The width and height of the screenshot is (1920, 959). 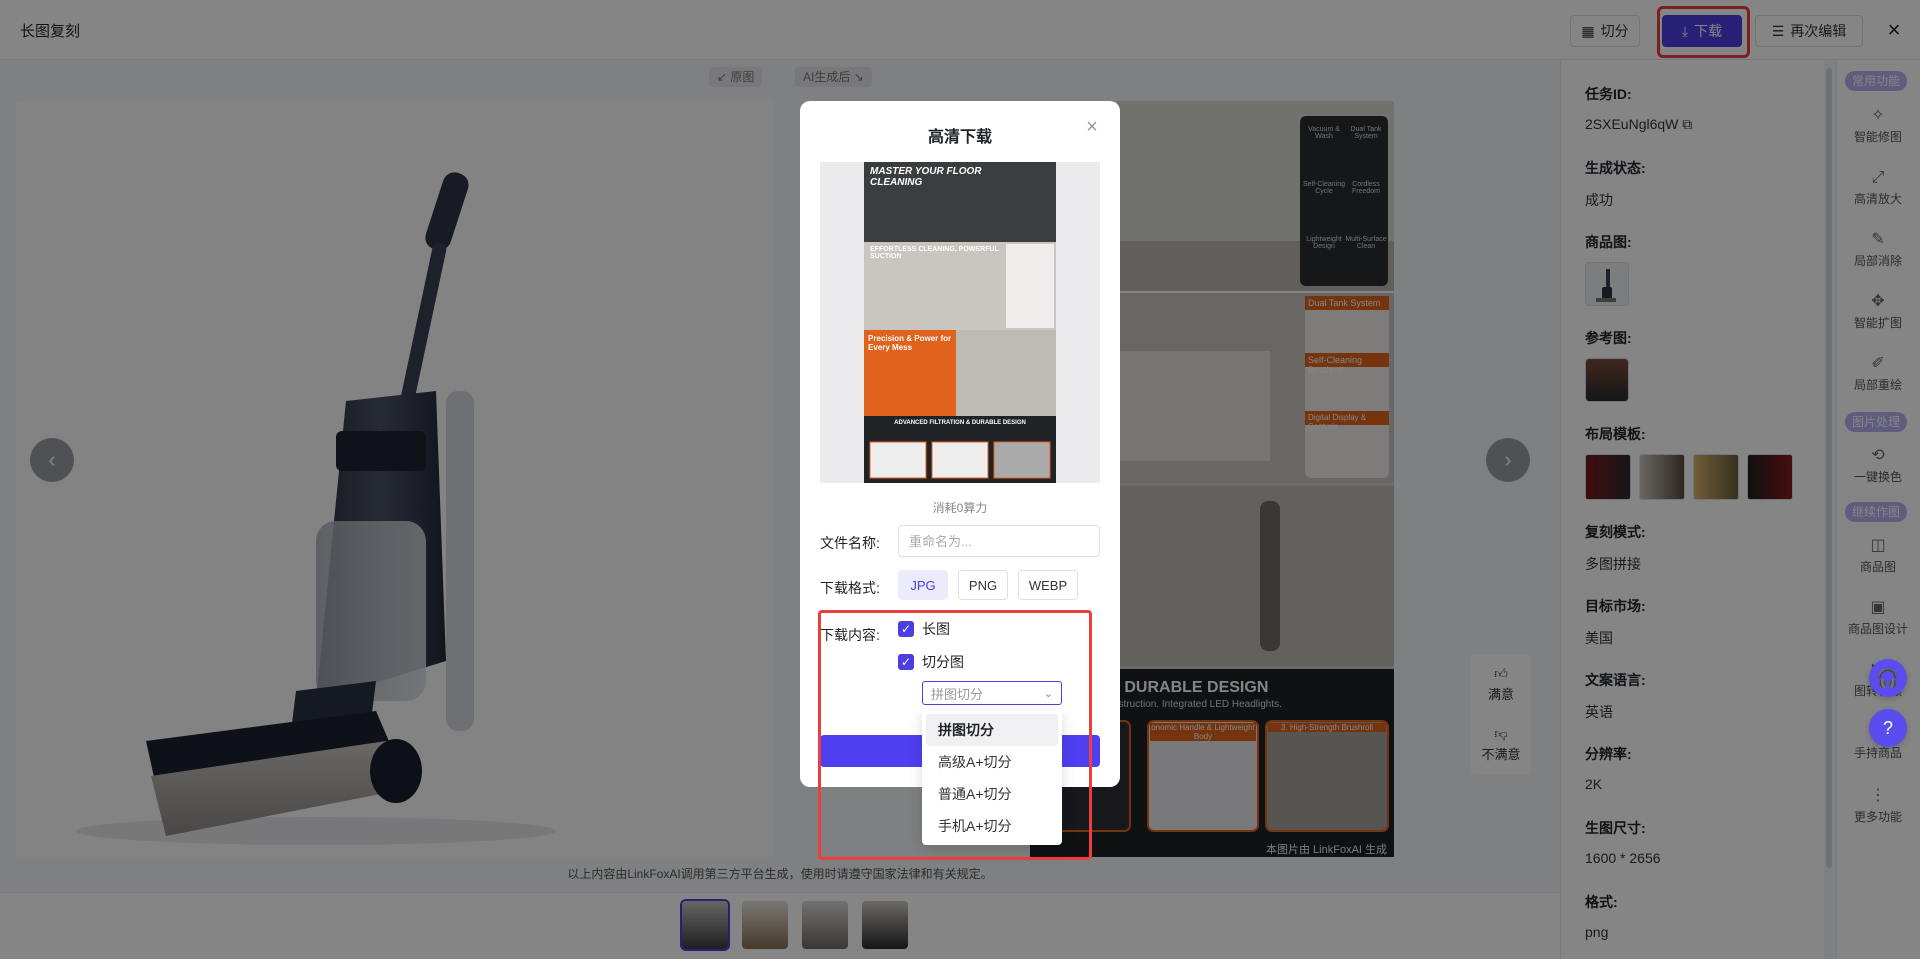 I want to click on chevron-down-icon: ⌄, so click(x=1048, y=693).